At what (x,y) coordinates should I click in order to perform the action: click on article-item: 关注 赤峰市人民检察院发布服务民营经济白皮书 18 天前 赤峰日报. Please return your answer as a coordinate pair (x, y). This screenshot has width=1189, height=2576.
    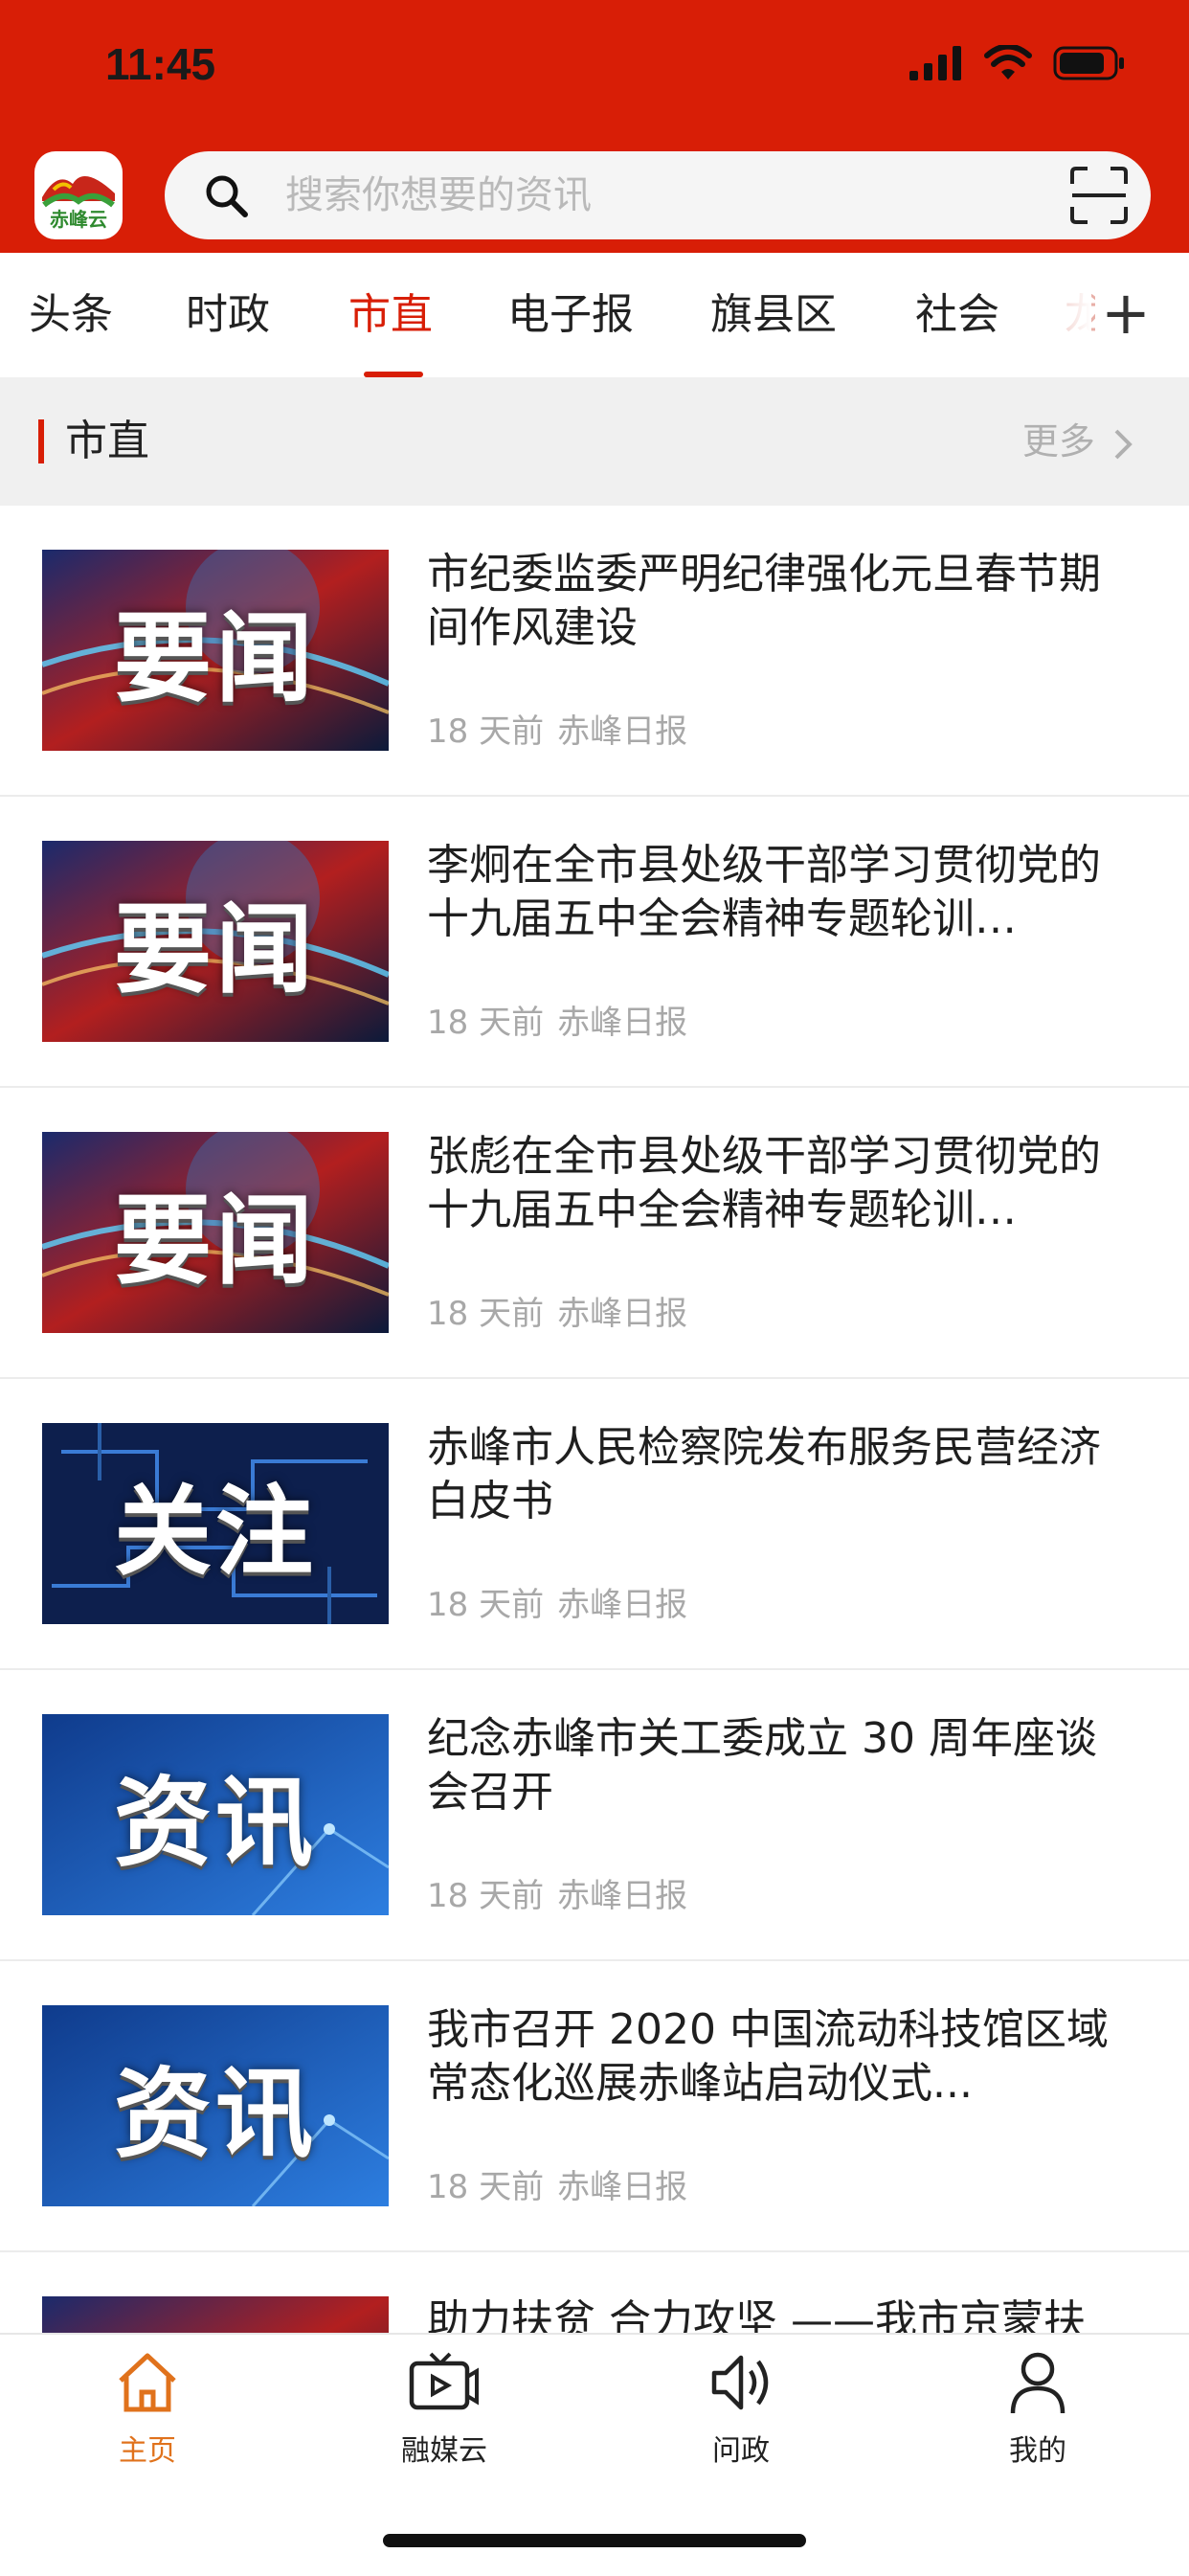
    Looking at the image, I should click on (594, 1524).